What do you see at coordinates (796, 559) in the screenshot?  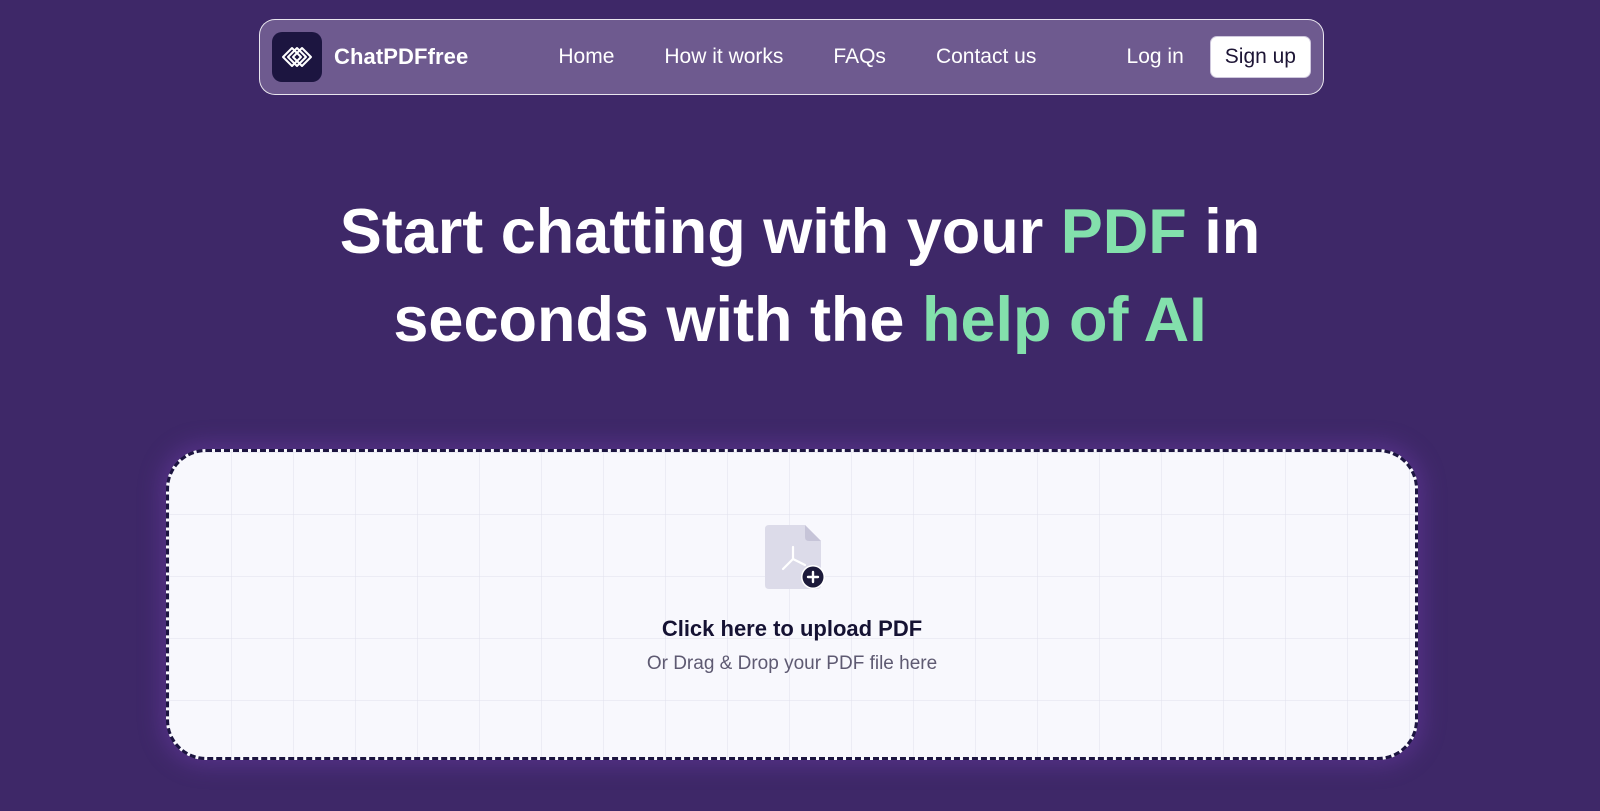 I see `pdf-file-add-icon` at bounding box center [796, 559].